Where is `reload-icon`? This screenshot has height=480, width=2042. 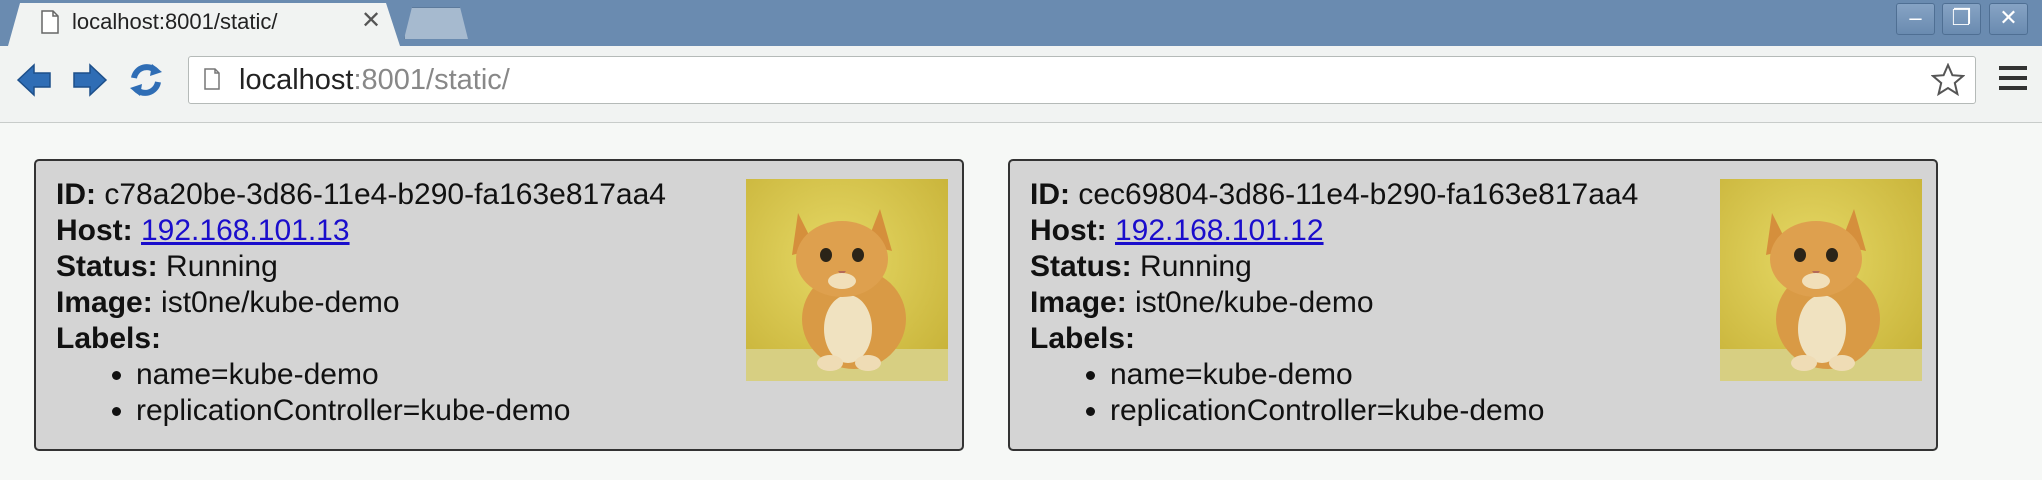 reload-icon is located at coordinates (146, 80).